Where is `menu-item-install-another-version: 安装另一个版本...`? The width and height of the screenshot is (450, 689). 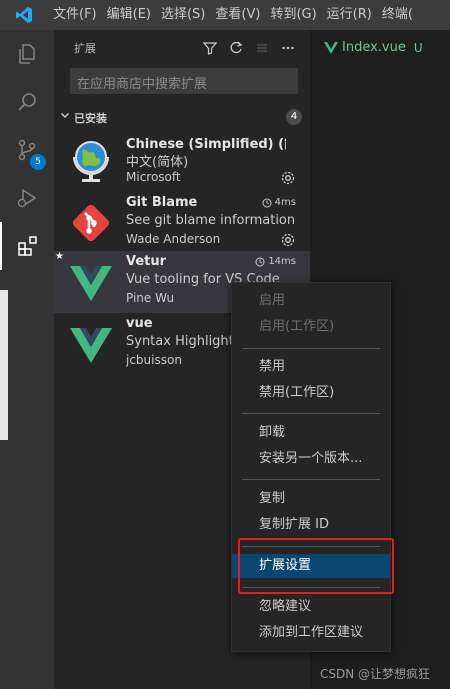 menu-item-install-another-version: 安装另一个版本... is located at coordinates (311, 459).